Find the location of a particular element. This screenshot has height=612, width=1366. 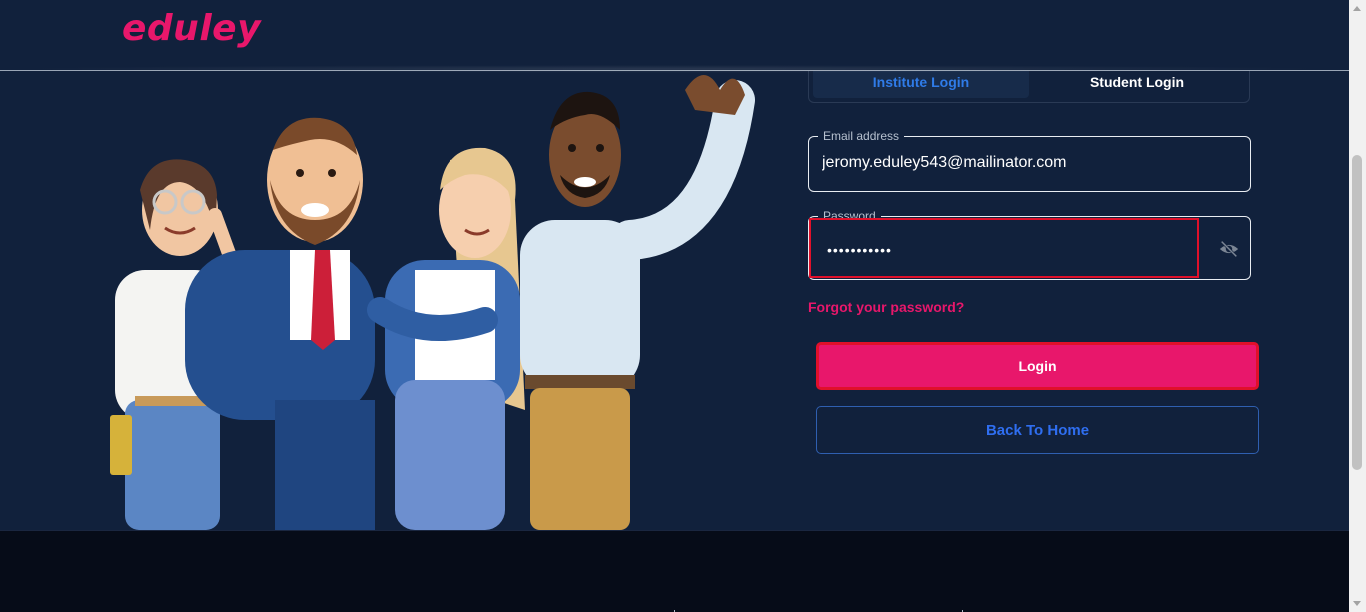

scroll-down-arrow-icon is located at coordinates (1357, 603).